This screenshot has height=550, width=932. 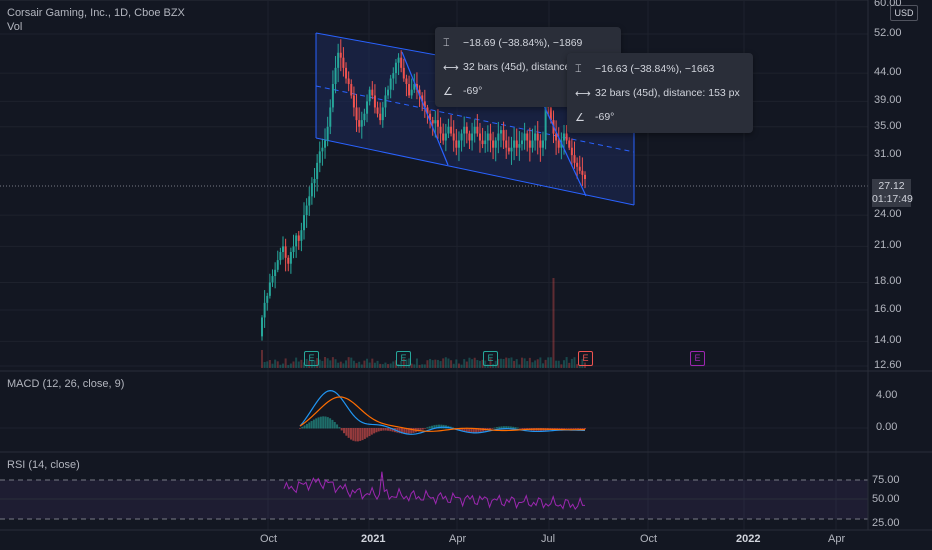 I want to click on price-tick: 35.00, so click(x=888, y=125).